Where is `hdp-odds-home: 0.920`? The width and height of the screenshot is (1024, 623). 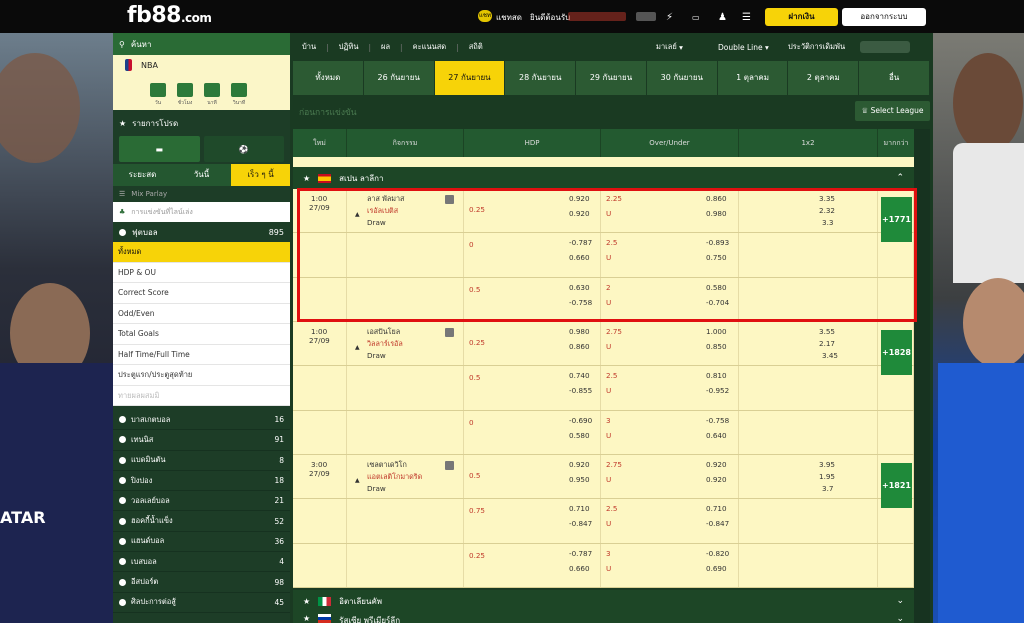 hdp-odds-home: 0.920 is located at coordinates (579, 464).